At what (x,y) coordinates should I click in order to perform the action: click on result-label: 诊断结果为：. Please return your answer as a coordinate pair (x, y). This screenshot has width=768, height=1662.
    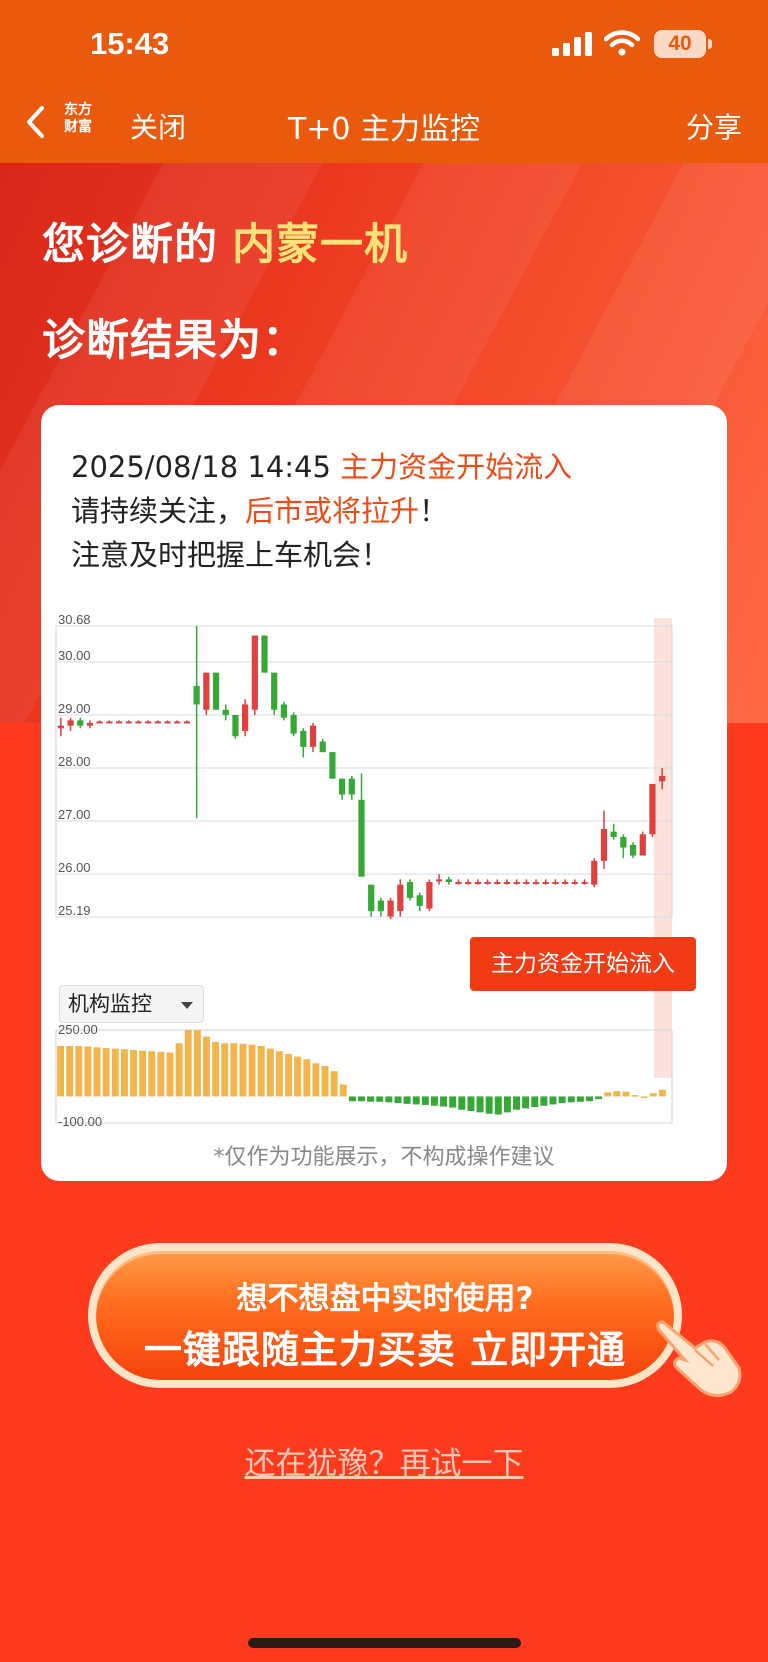
    Looking at the image, I should click on (174, 341).